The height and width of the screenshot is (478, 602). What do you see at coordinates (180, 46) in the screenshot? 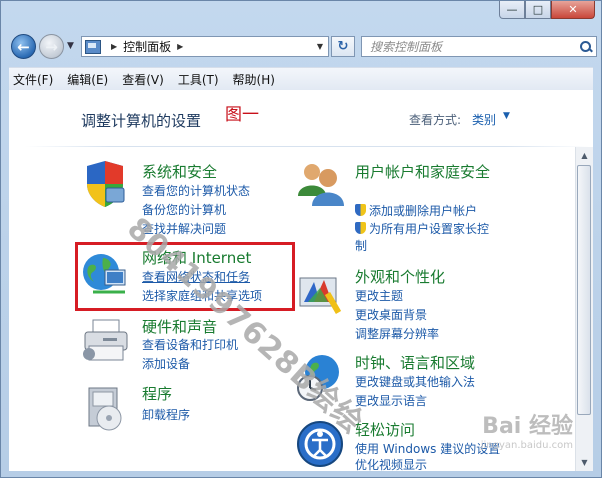
I see `breadcrumb-chevron-icon: ▶` at bounding box center [180, 46].